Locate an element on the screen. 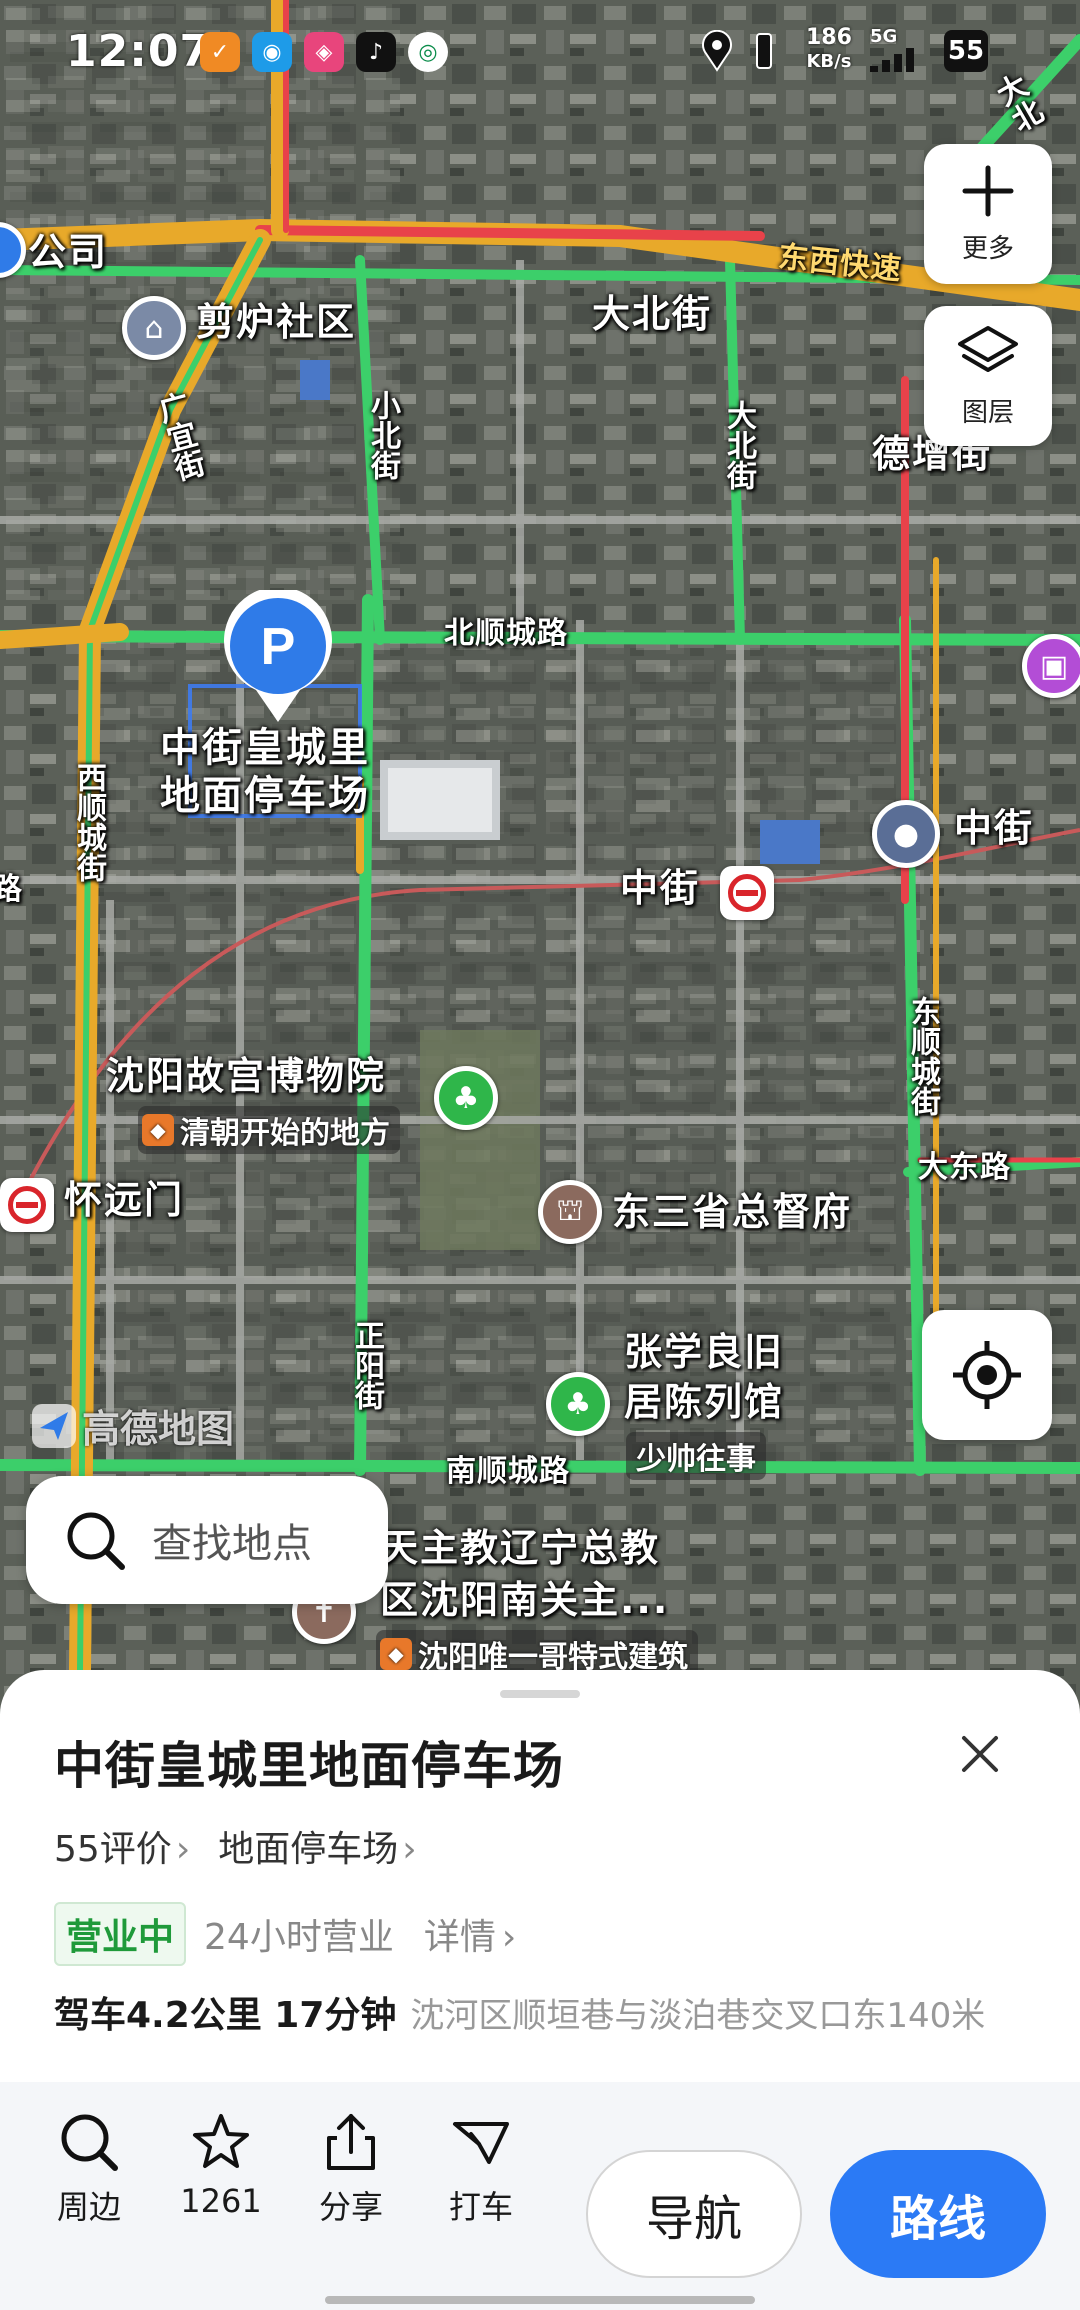  layers-label: 图层 is located at coordinates (987, 412).